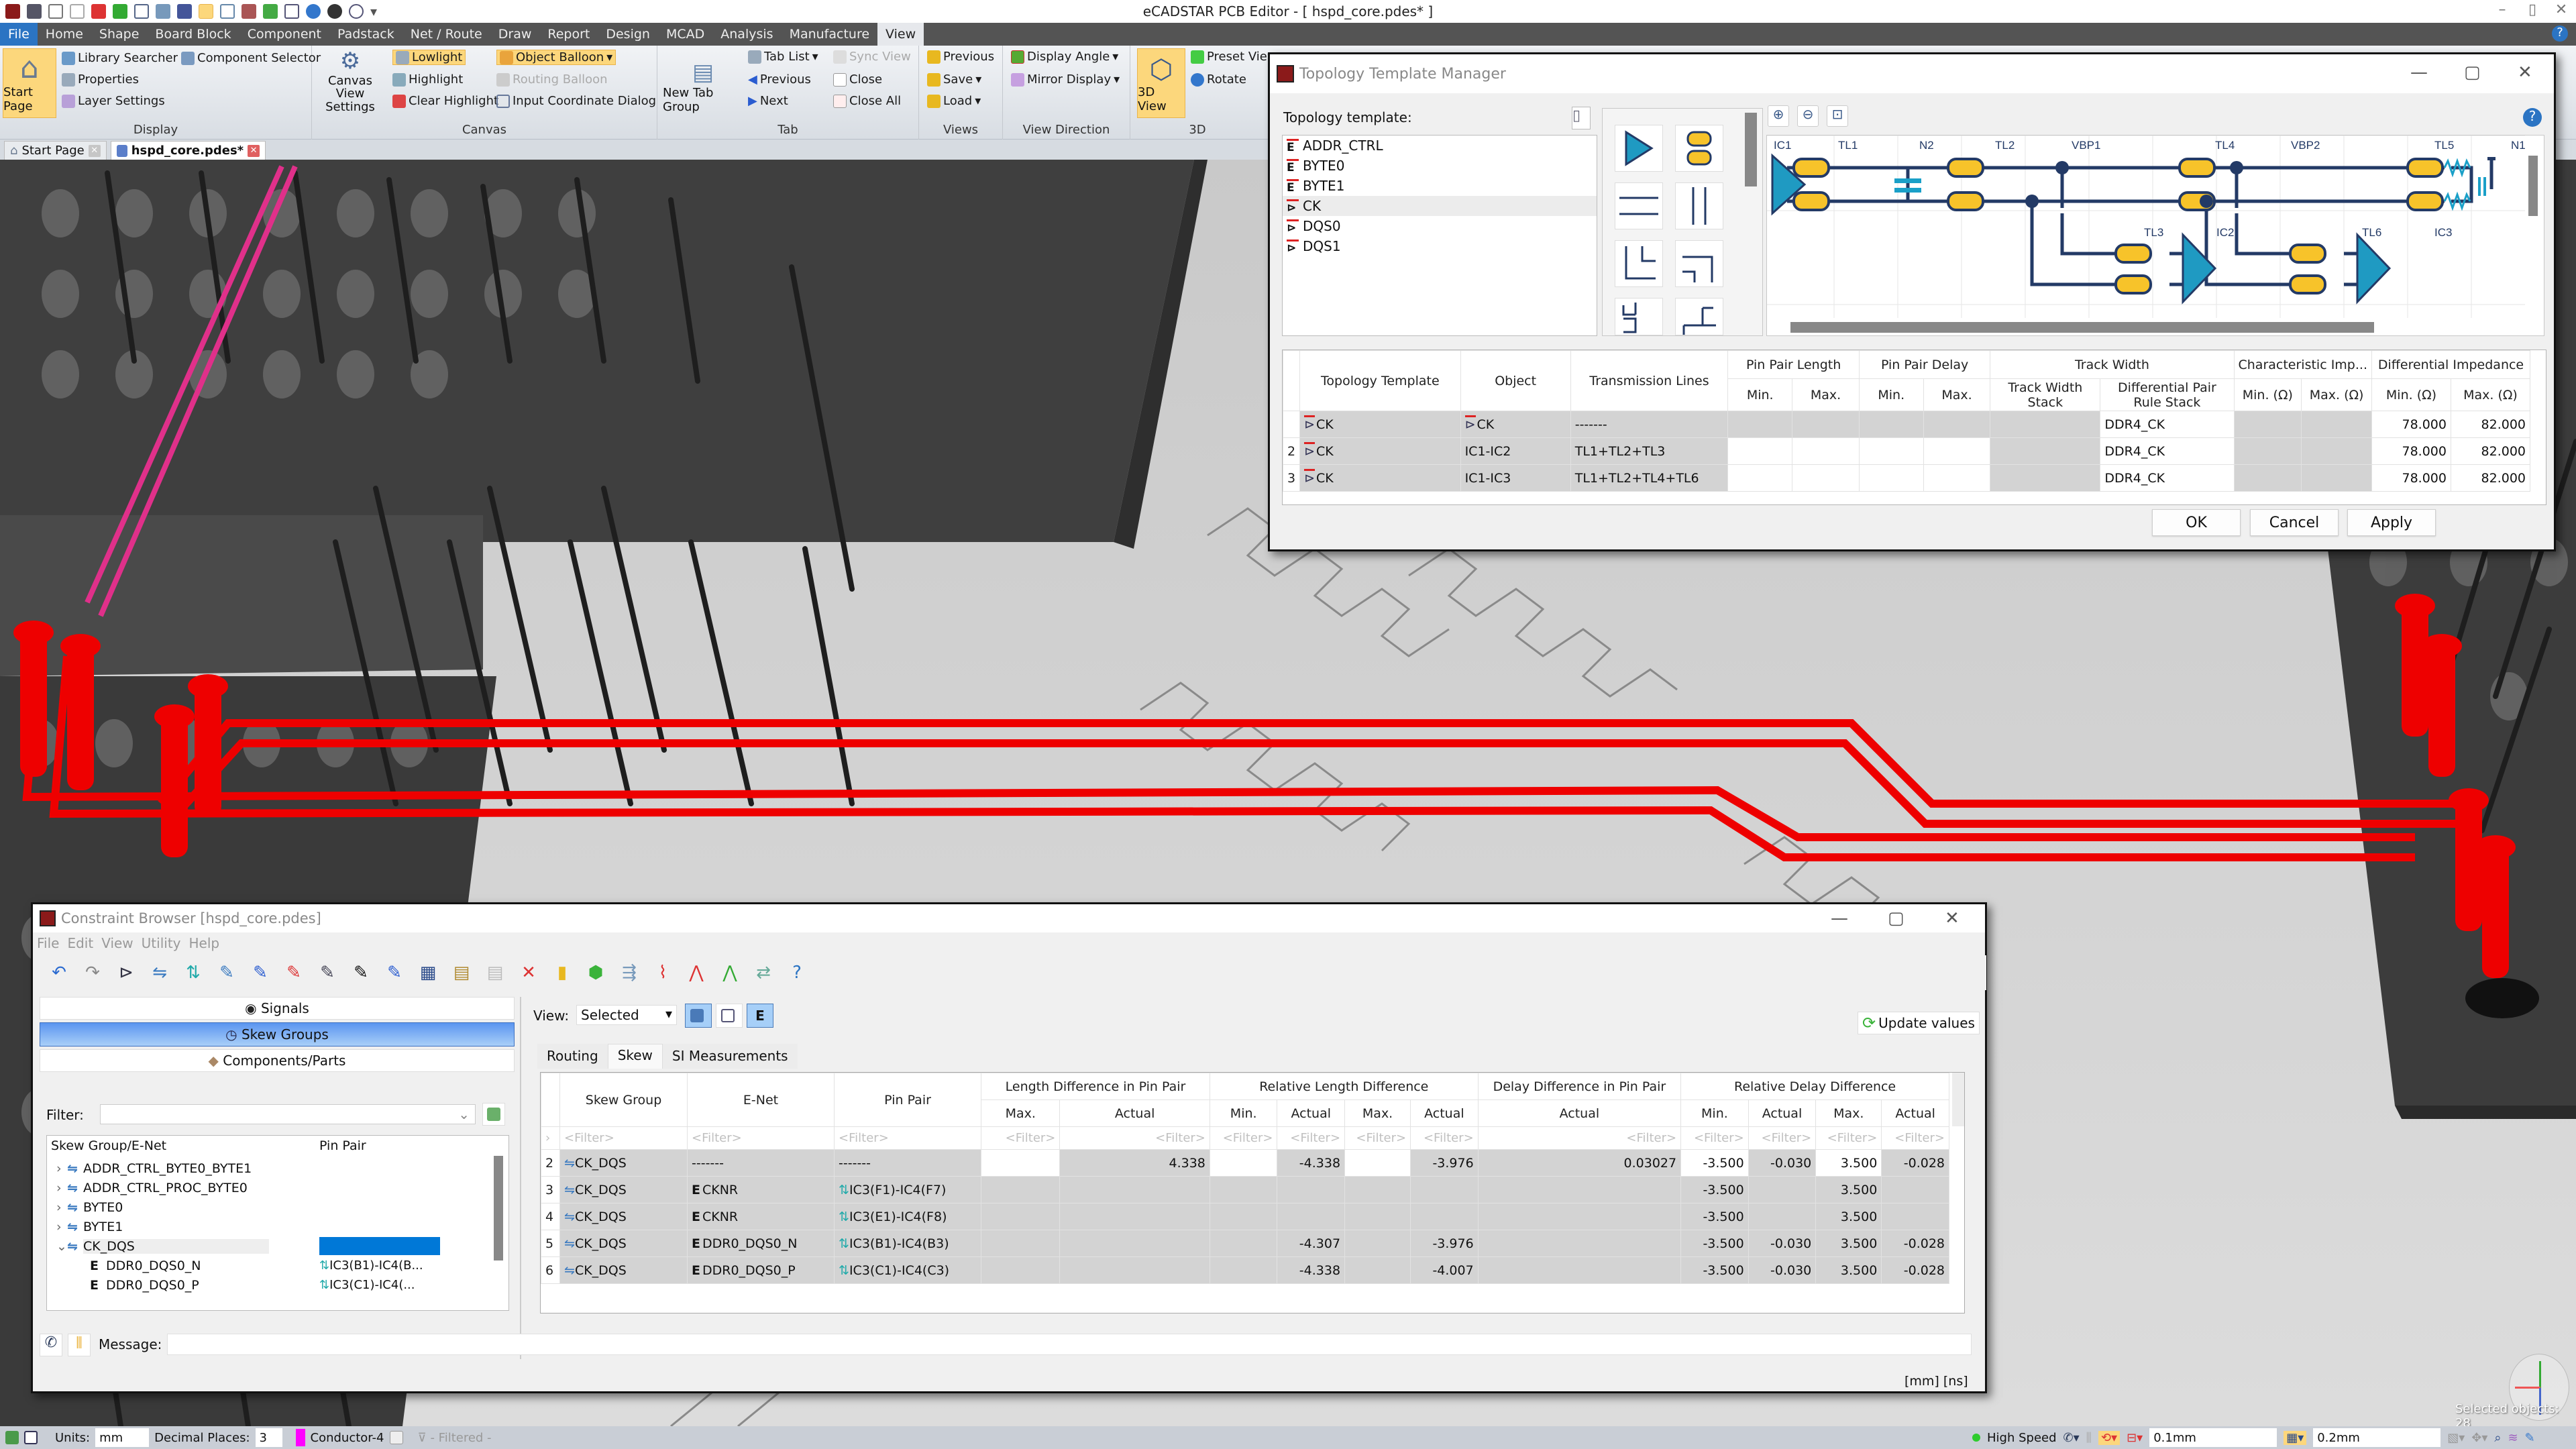  What do you see at coordinates (48, 943) in the screenshot?
I see `menu-file: File` at bounding box center [48, 943].